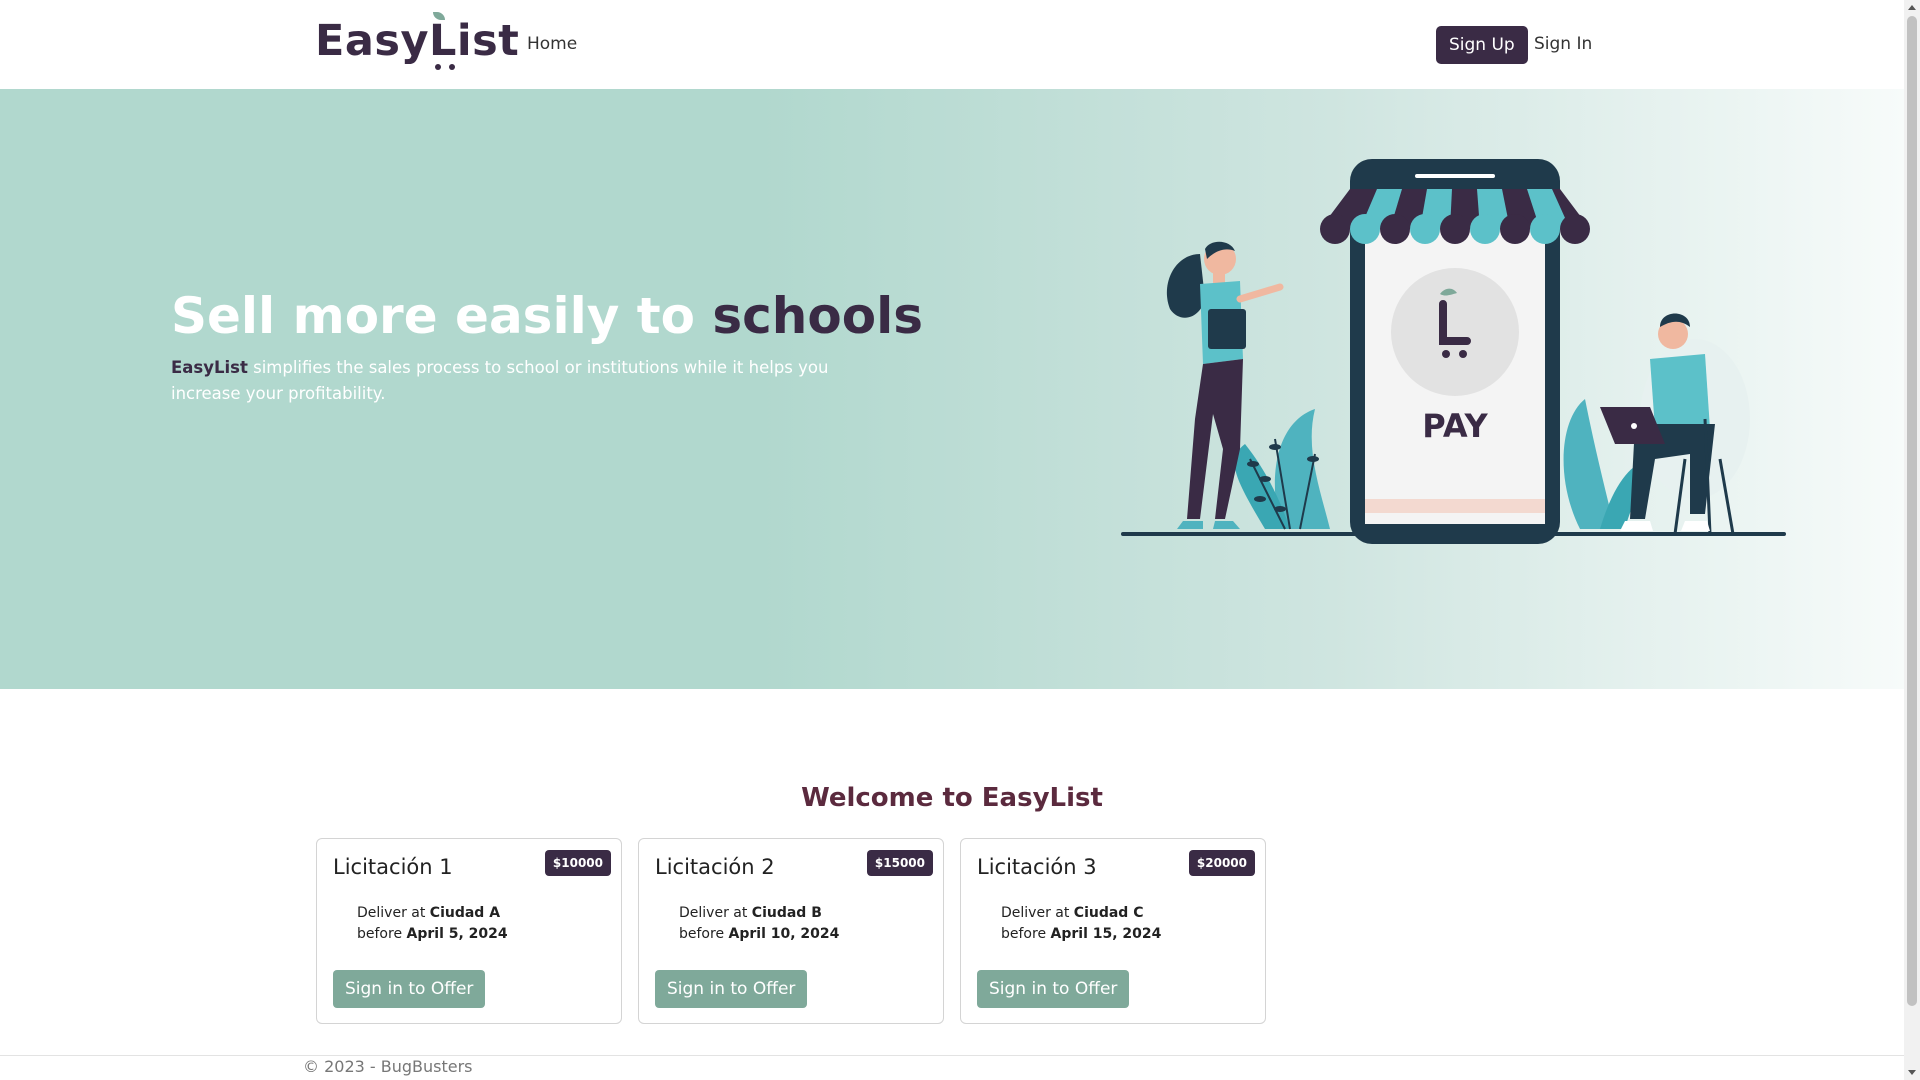  What do you see at coordinates (432, 924) in the screenshot?
I see `delivery-info: Deliver at Ciudad A before April 5, 2024` at bounding box center [432, 924].